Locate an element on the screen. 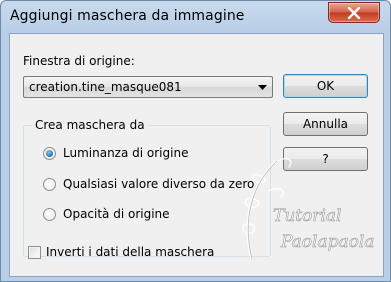 The image size is (391, 282). radio-opacity-label: Opacità di origine is located at coordinates (116, 214).